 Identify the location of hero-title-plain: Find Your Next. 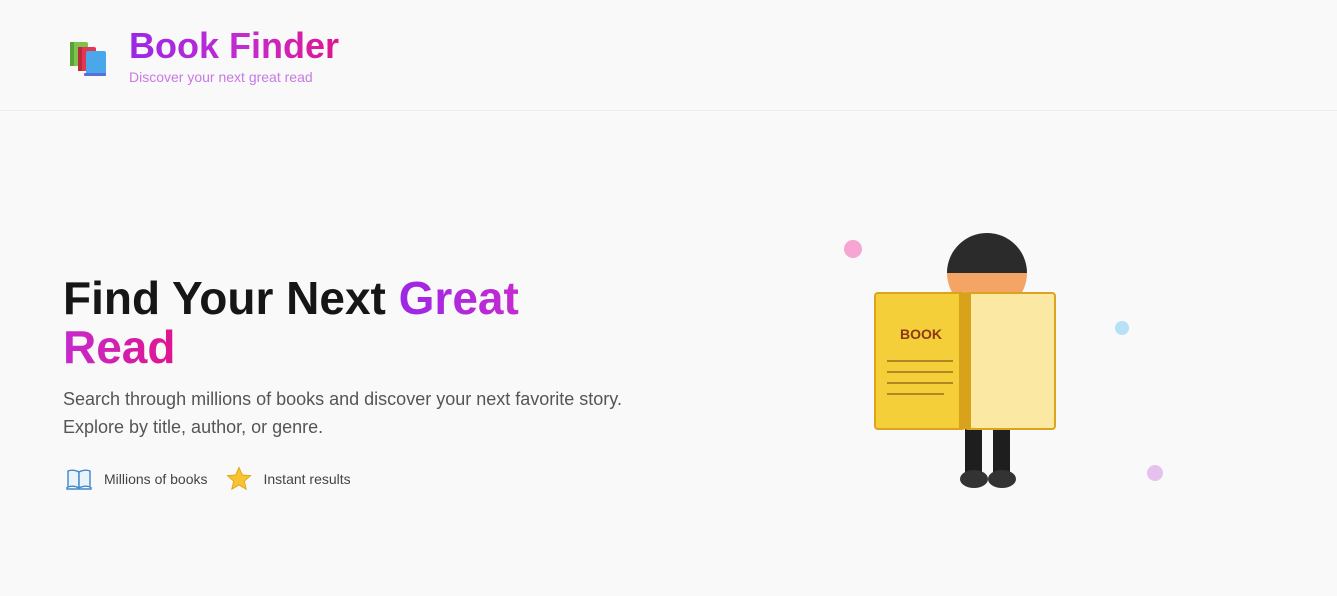
(231, 298).